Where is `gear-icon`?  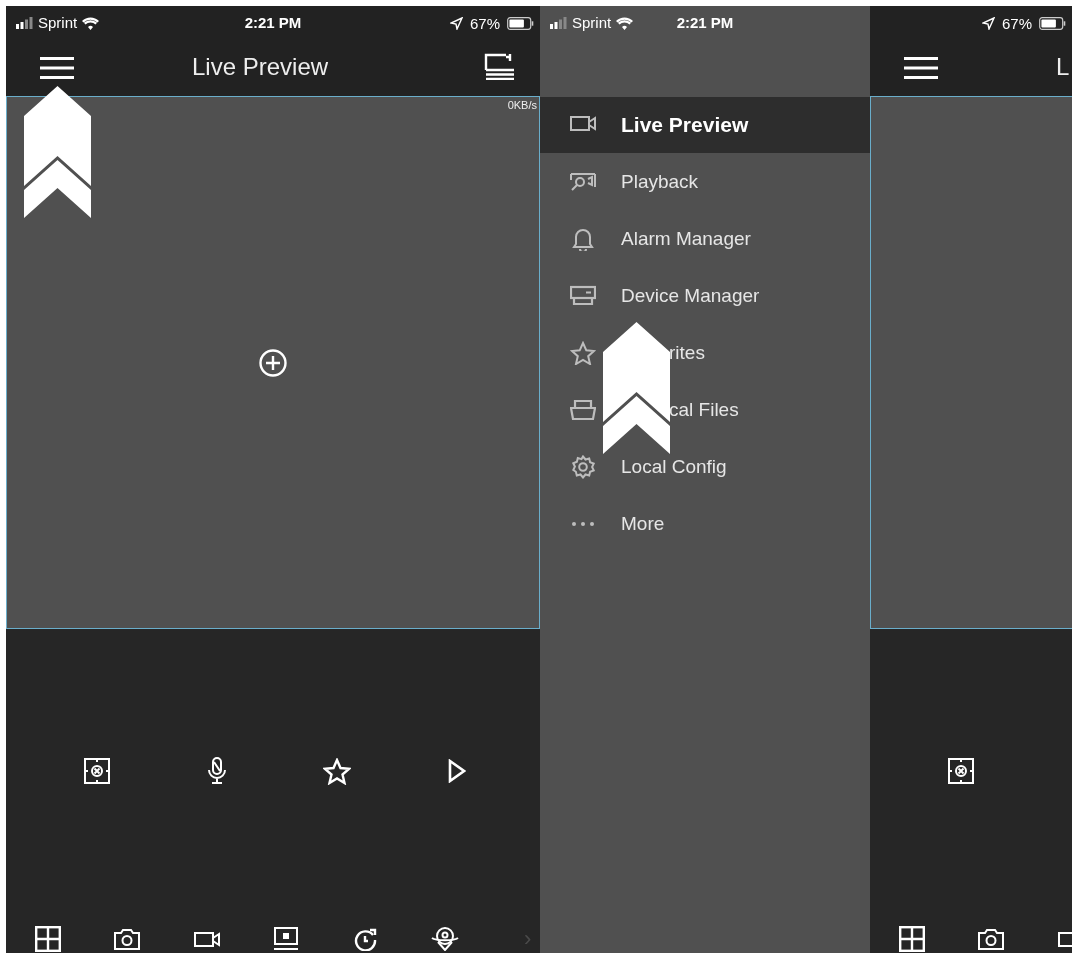 gear-icon is located at coordinates (583, 467).